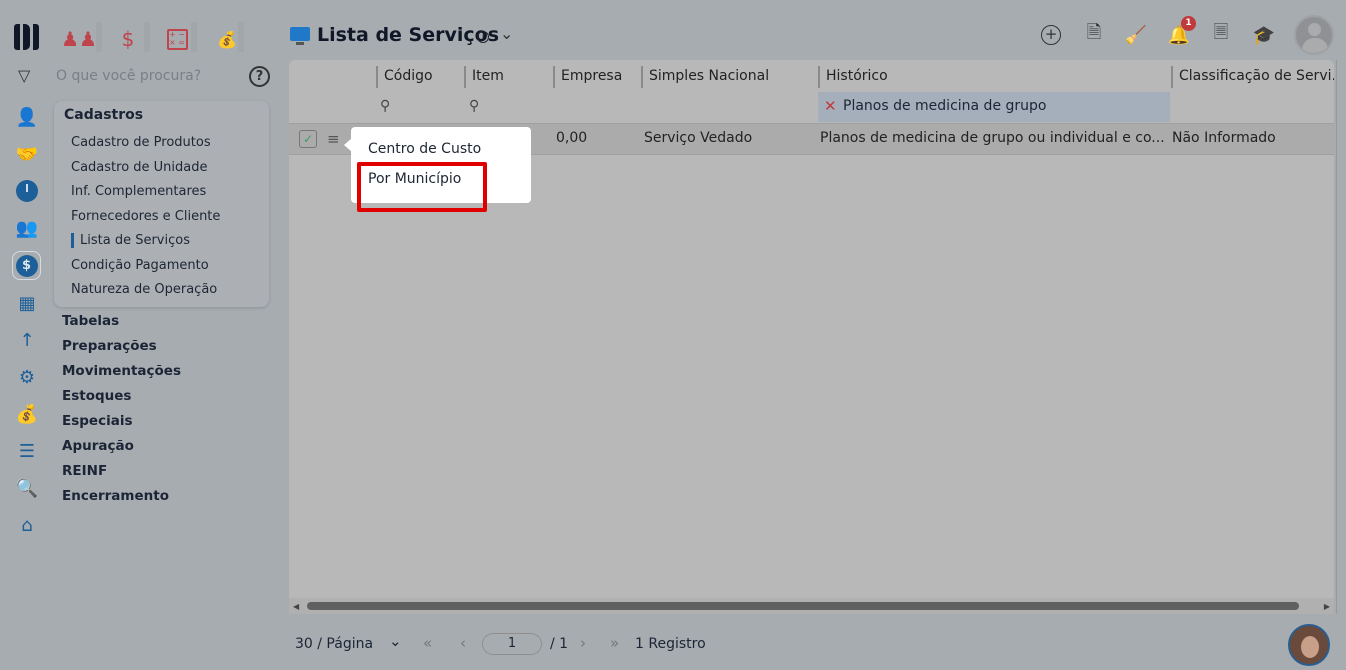  Describe the element at coordinates (1224, 138) in the screenshot. I see `cell-classificacao: Não Informado` at that location.